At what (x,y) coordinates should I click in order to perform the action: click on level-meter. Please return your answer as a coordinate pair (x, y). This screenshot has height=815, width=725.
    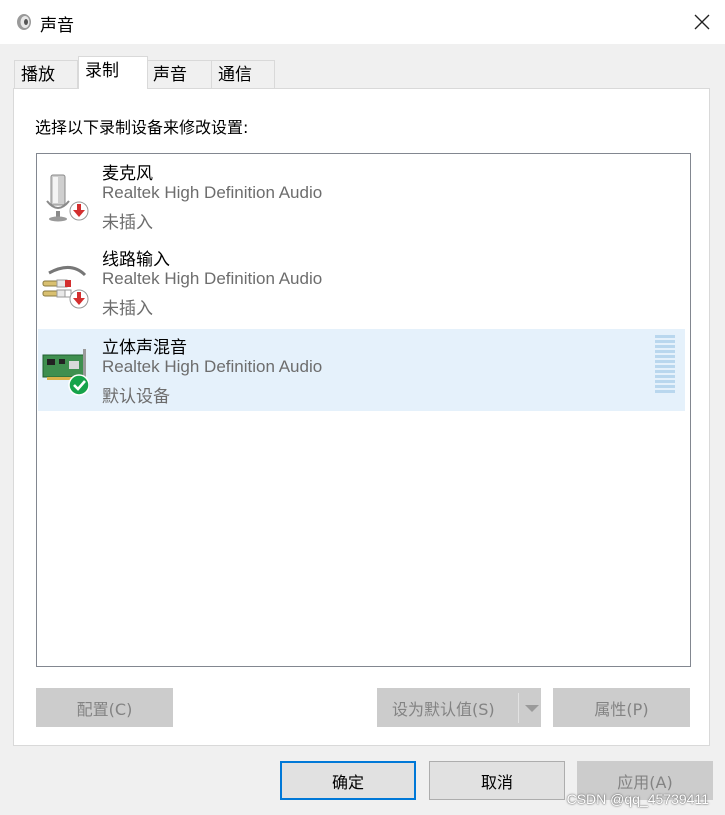
    Looking at the image, I should click on (665, 365).